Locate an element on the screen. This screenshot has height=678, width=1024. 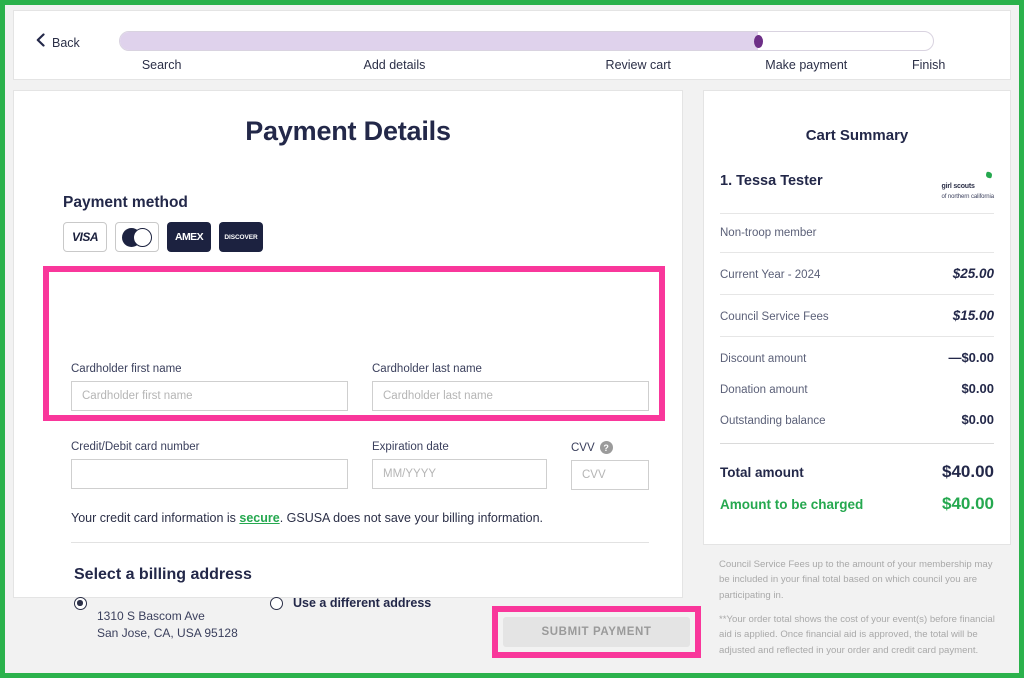
cart-total-divider is located at coordinates (857, 443).